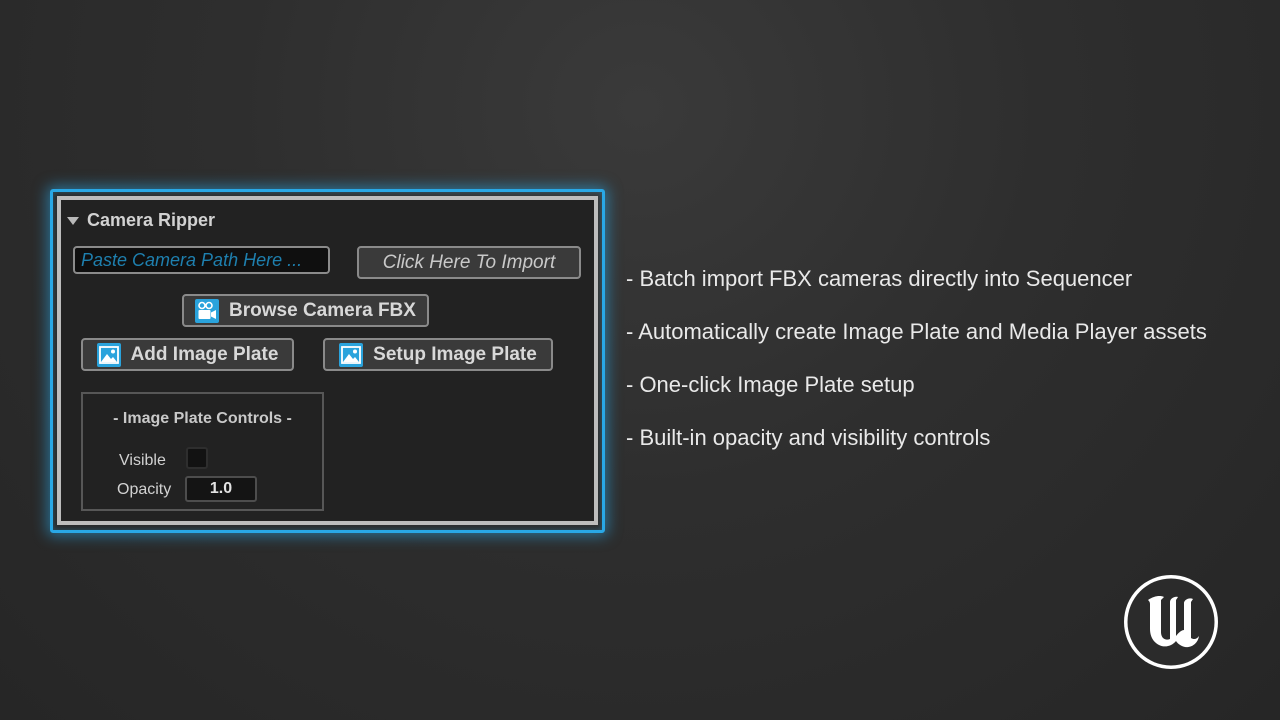 This screenshot has width=1280, height=720. Describe the element at coordinates (142, 460) in the screenshot. I see `visible-label: Visible` at that location.